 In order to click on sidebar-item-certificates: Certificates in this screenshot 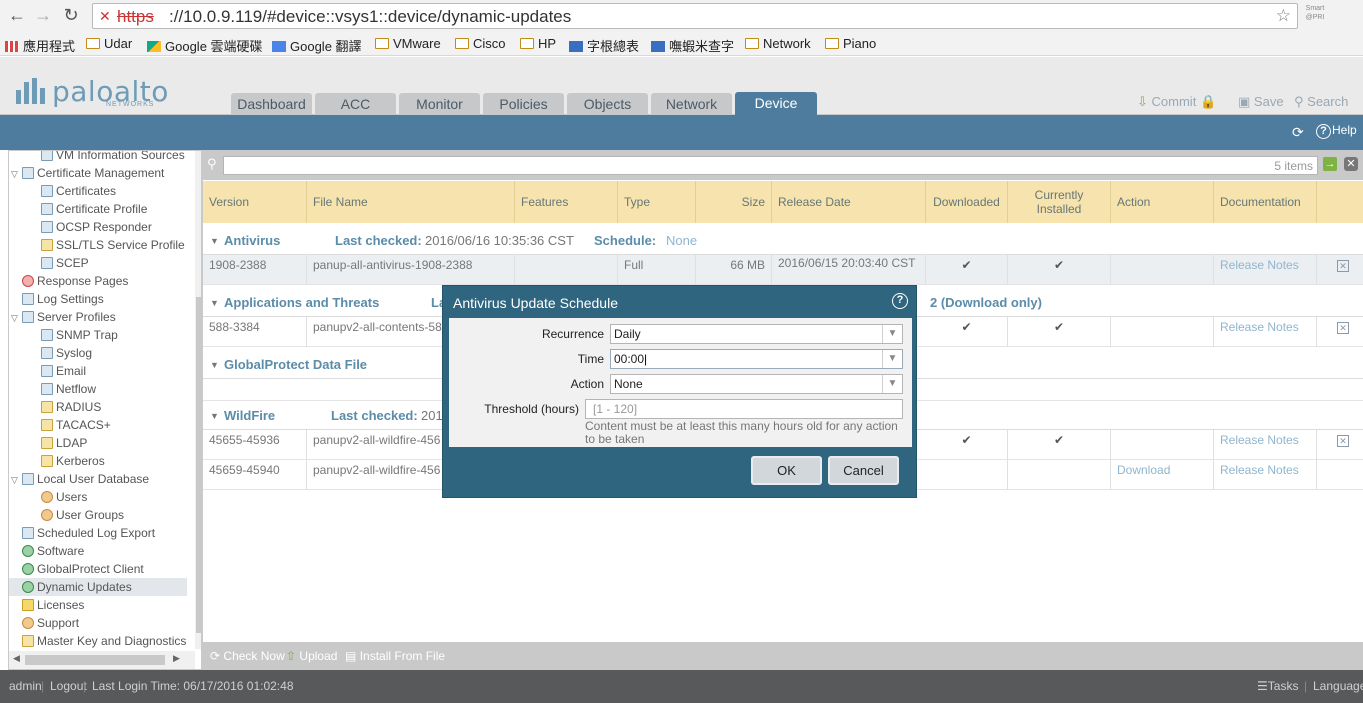, I will do `click(78, 191)`.